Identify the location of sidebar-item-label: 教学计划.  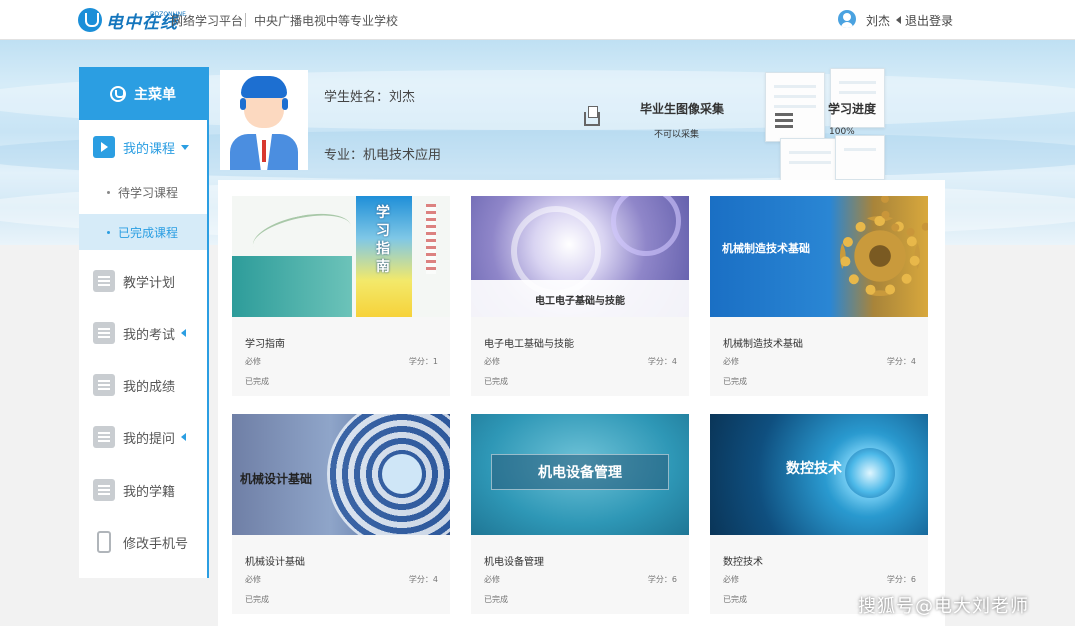
(149, 283).